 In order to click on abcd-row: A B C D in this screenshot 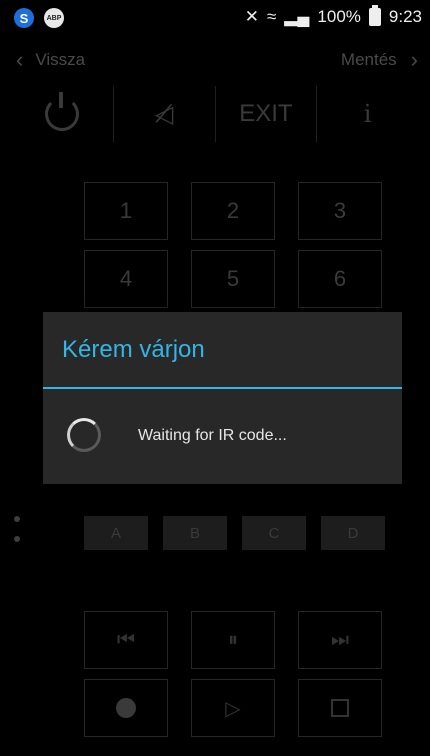, I will do `click(234, 533)`.